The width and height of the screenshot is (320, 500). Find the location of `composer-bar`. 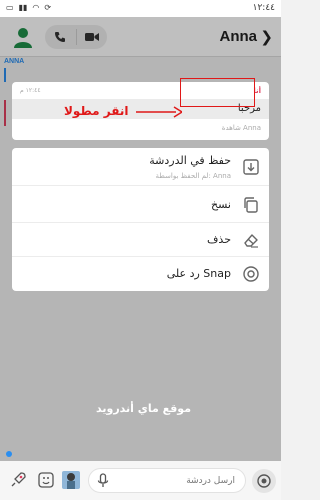

composer-bar is located at coordinates (140, 480).